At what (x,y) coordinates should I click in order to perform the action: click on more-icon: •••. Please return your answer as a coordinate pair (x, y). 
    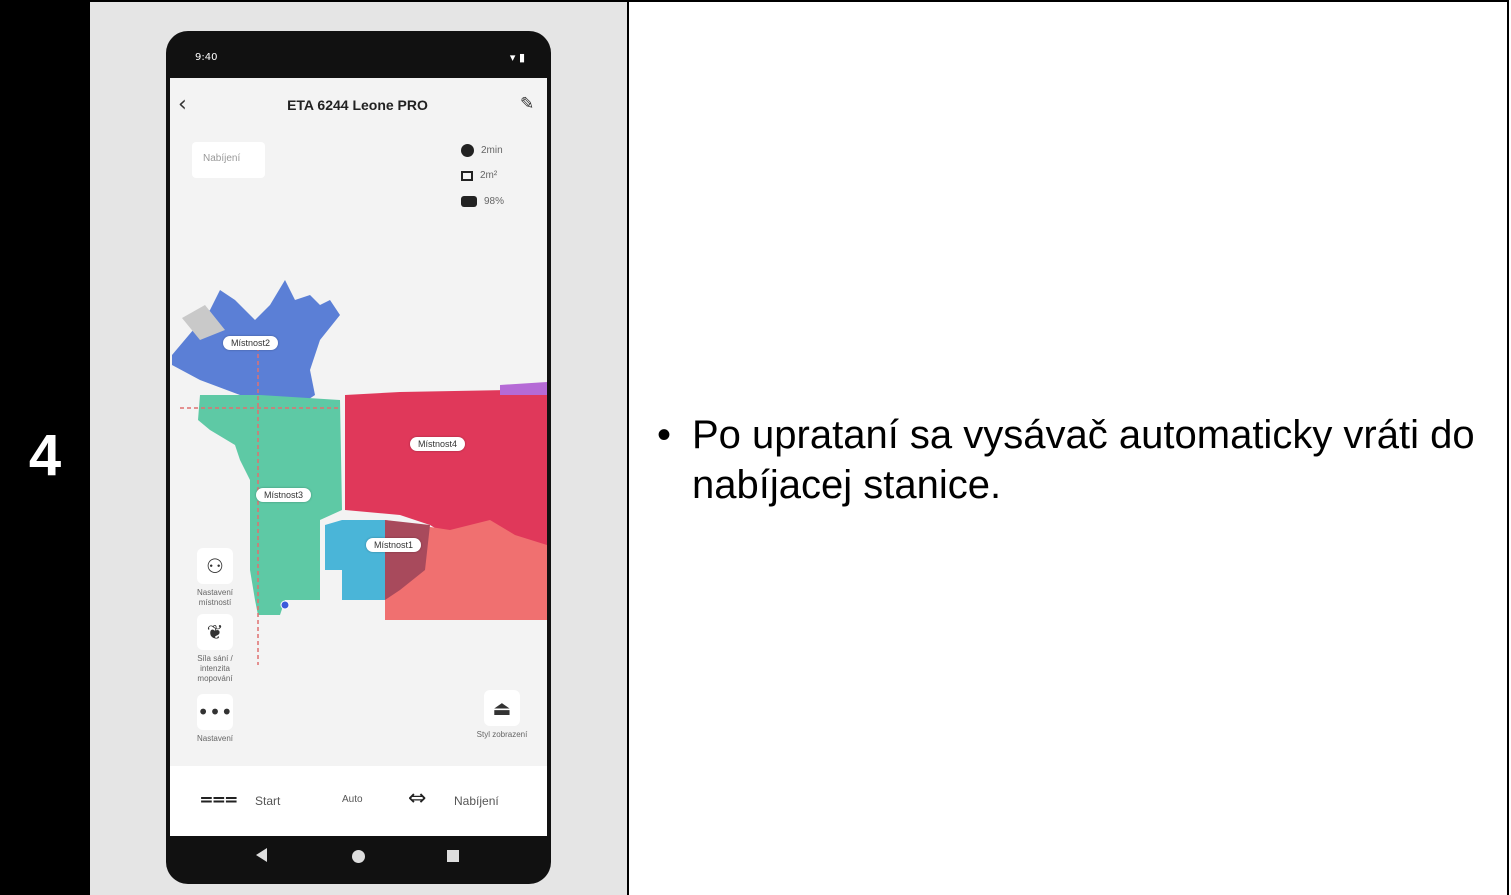
    Looking at the image, I should click on (215, 712).